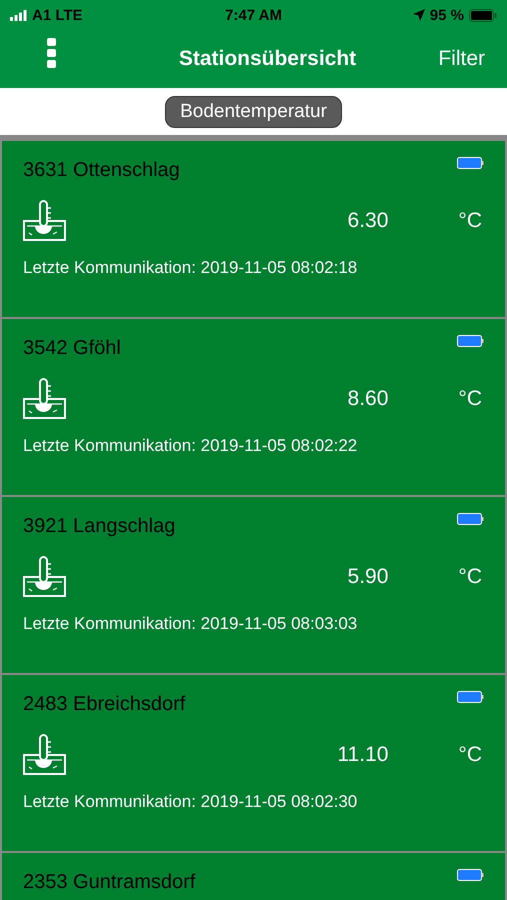  Describe the element at coordinates (253, 876) in the screenshot. I see `station-card: 2353 Guntramsdorf` at that location.